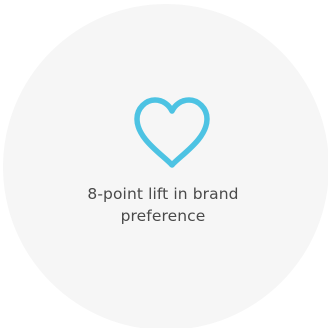 The width and height of the screenshot is (328, 328). Describe the element at coordinates (163, 205) in the screenshot. I see `stat-caption: 8-point lift in brand preference` at that location.